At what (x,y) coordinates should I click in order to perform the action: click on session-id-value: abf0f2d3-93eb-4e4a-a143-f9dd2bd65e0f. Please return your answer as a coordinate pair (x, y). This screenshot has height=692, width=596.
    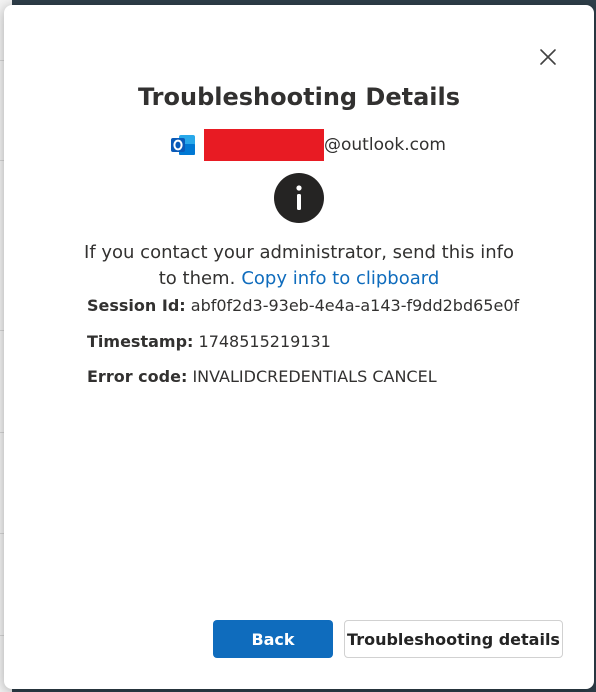
    Looking at the image, I should click on (355, 305).